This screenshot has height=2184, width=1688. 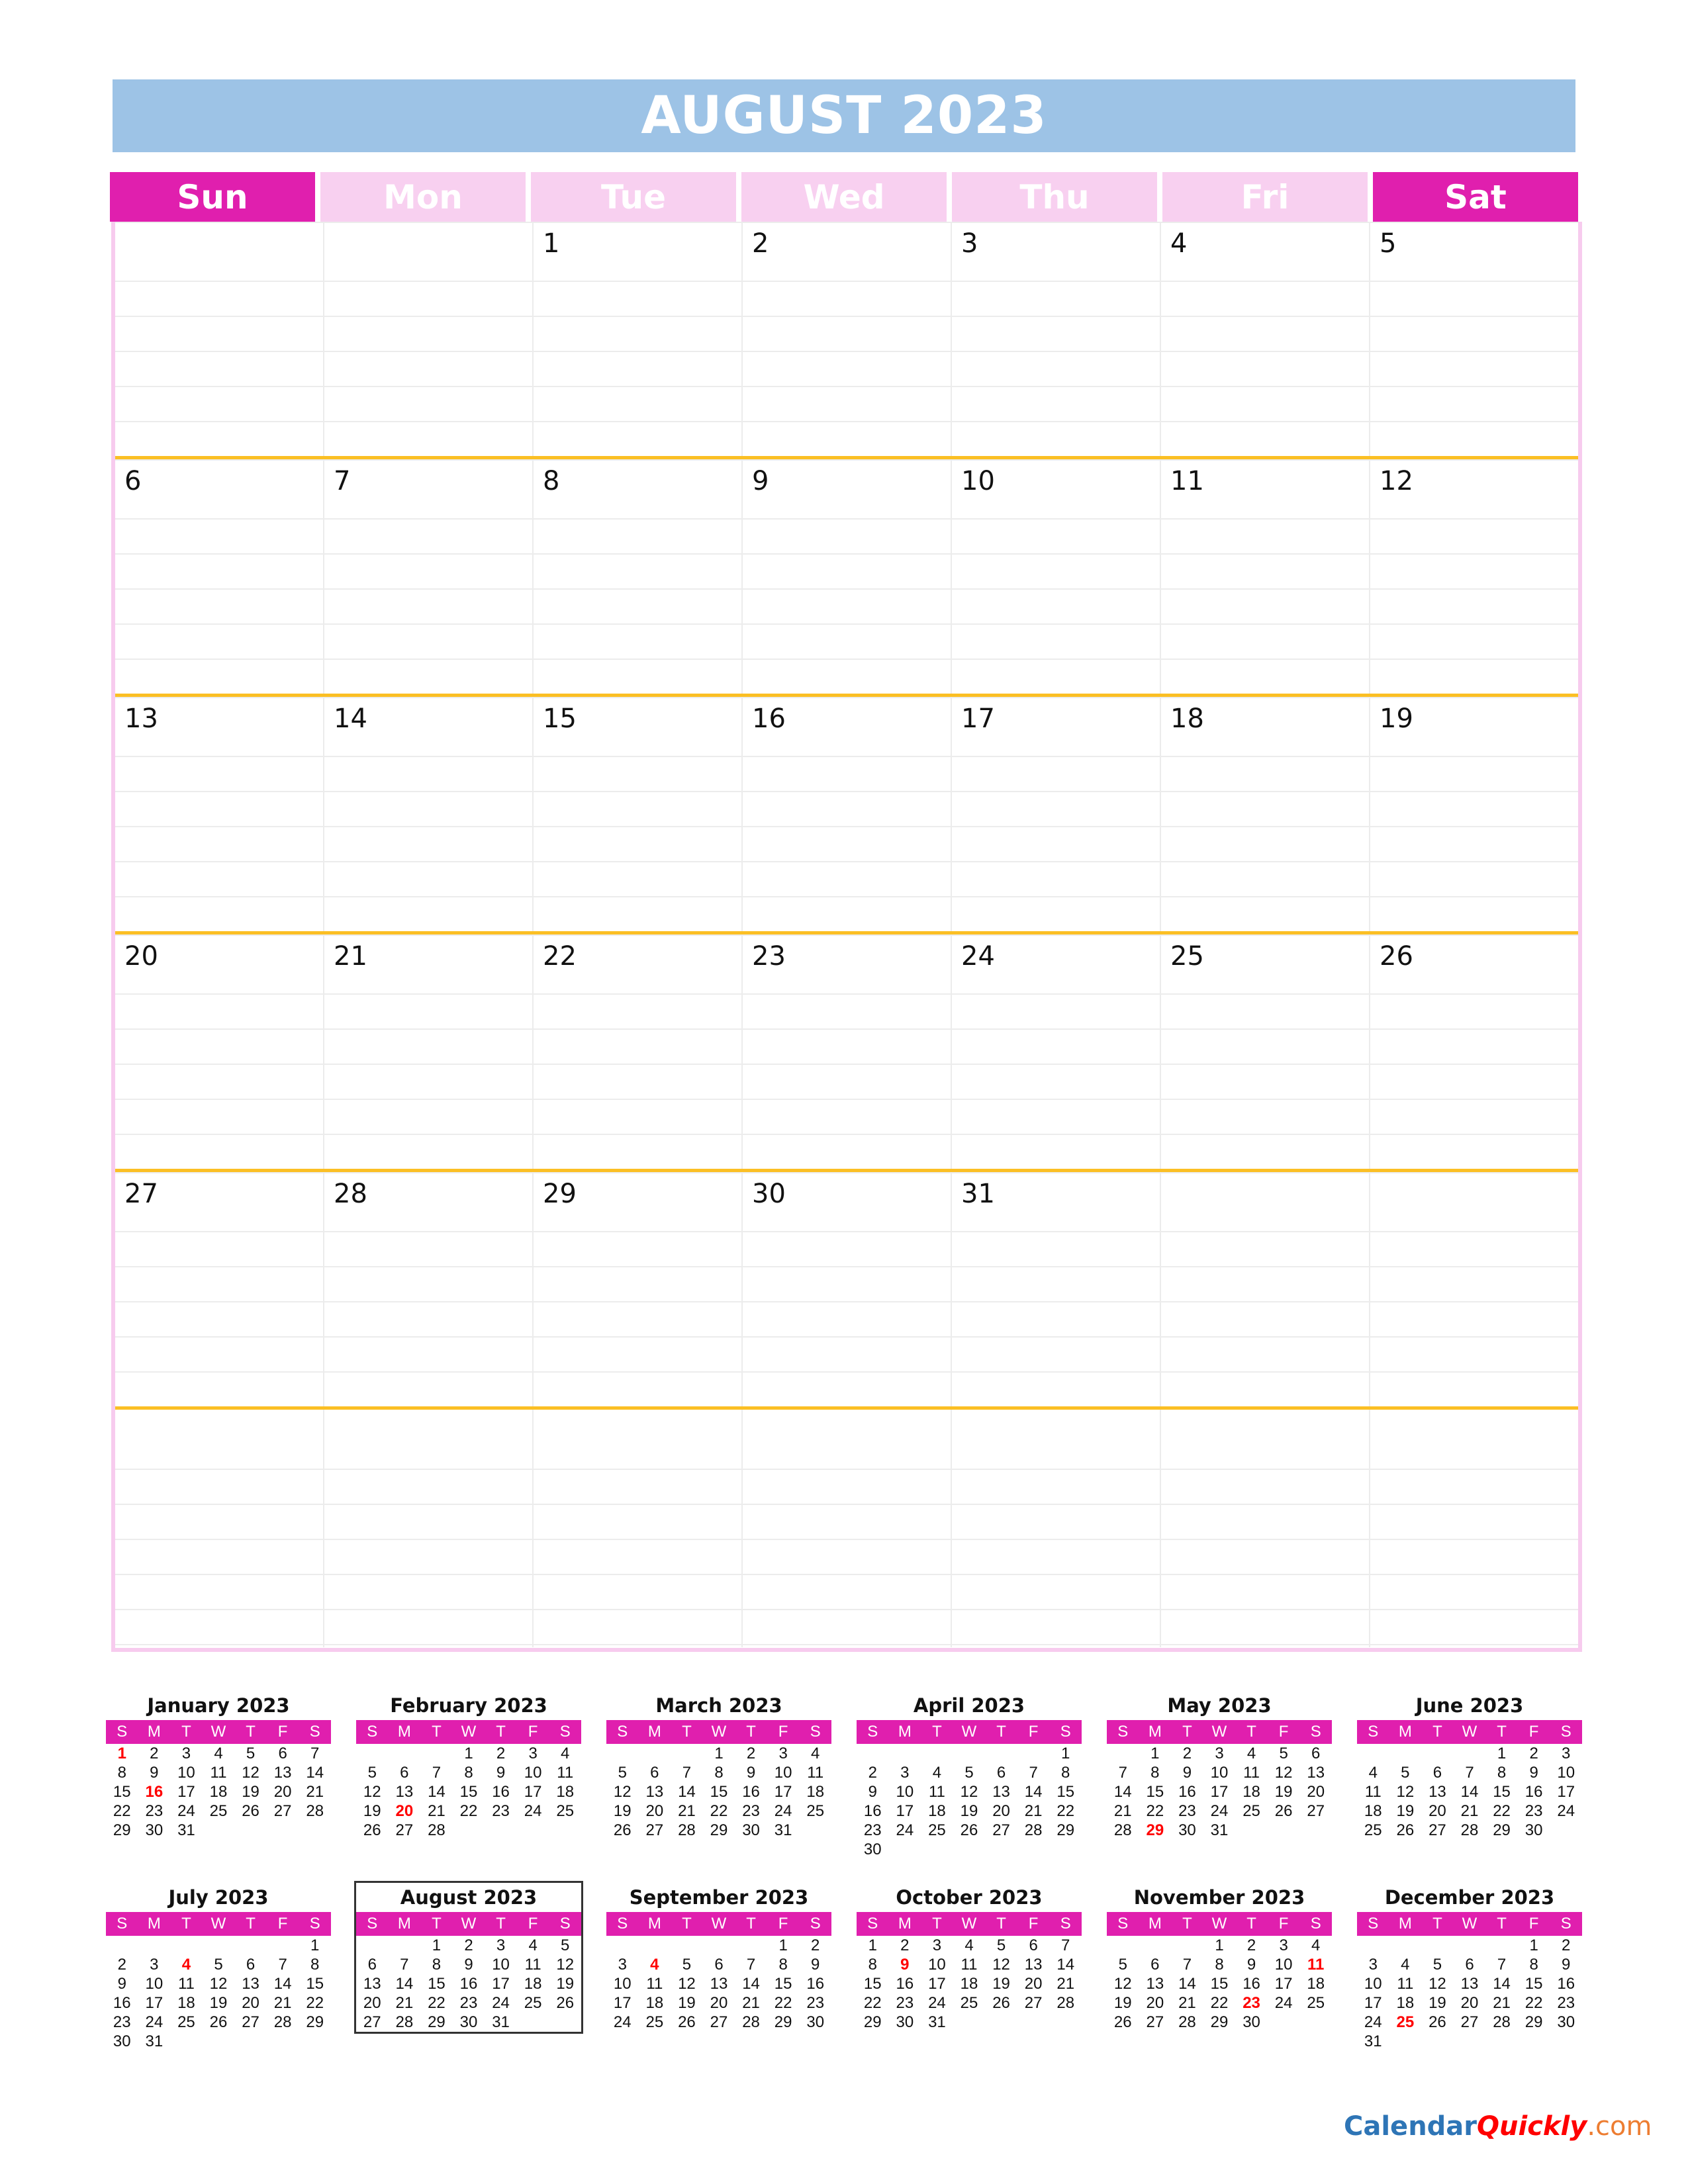 I want to click on day-cell: 22, so click(x=638, y=1051).